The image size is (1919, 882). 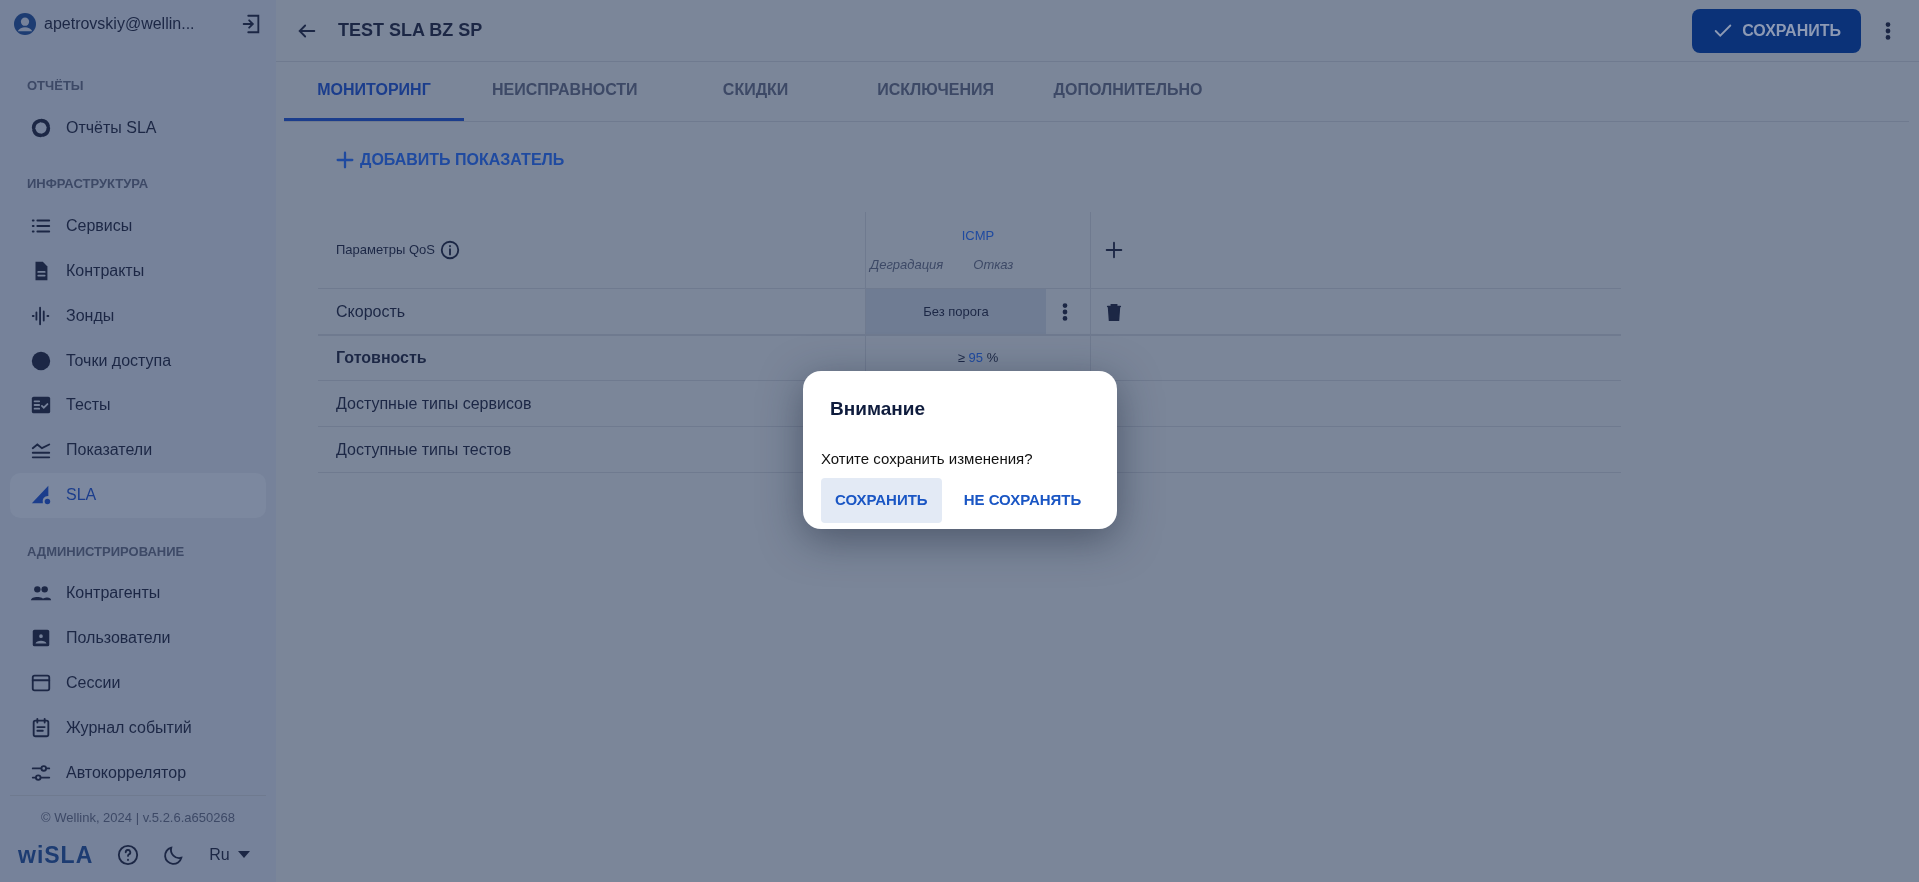 What do you see at coordinates (1128, 91) in the screenshot?
I see `tab: ДОПОЛНИТЕЛЬНО` at bounding box center [1128, 91].